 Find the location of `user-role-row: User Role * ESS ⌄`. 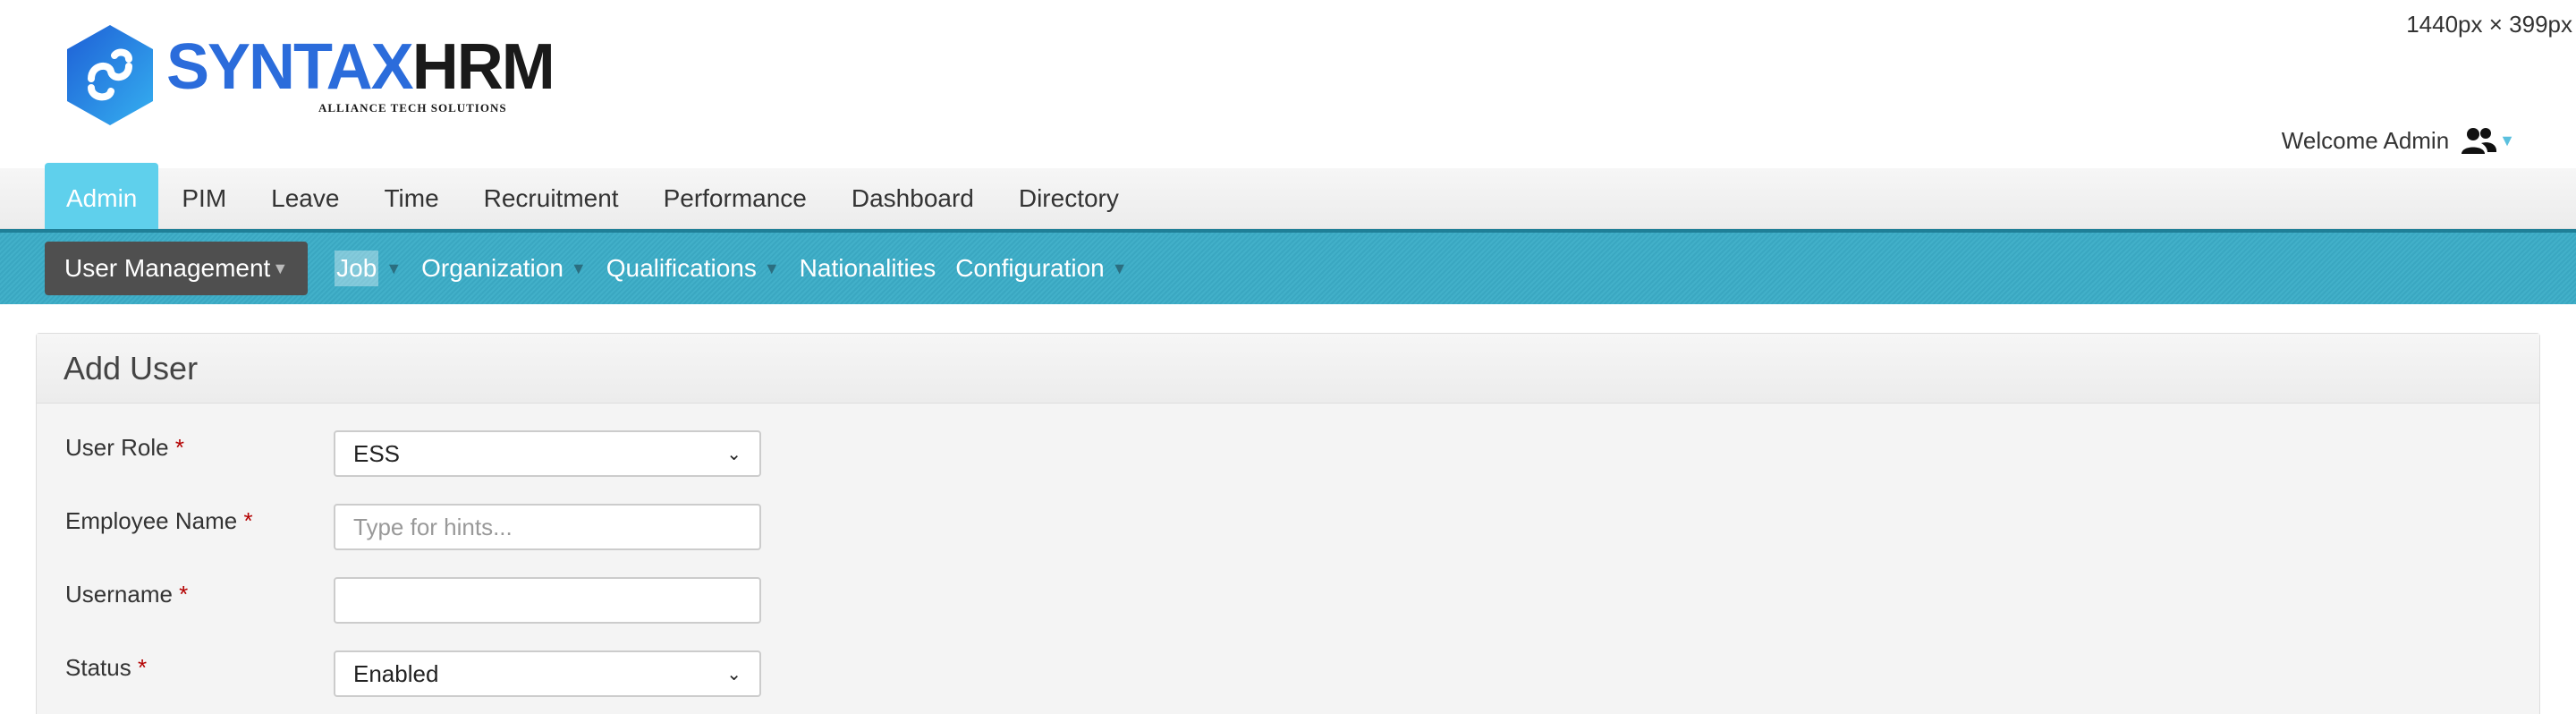

user-role-row: User Role * ESS ⌄ is located at coordinates (413, 455).